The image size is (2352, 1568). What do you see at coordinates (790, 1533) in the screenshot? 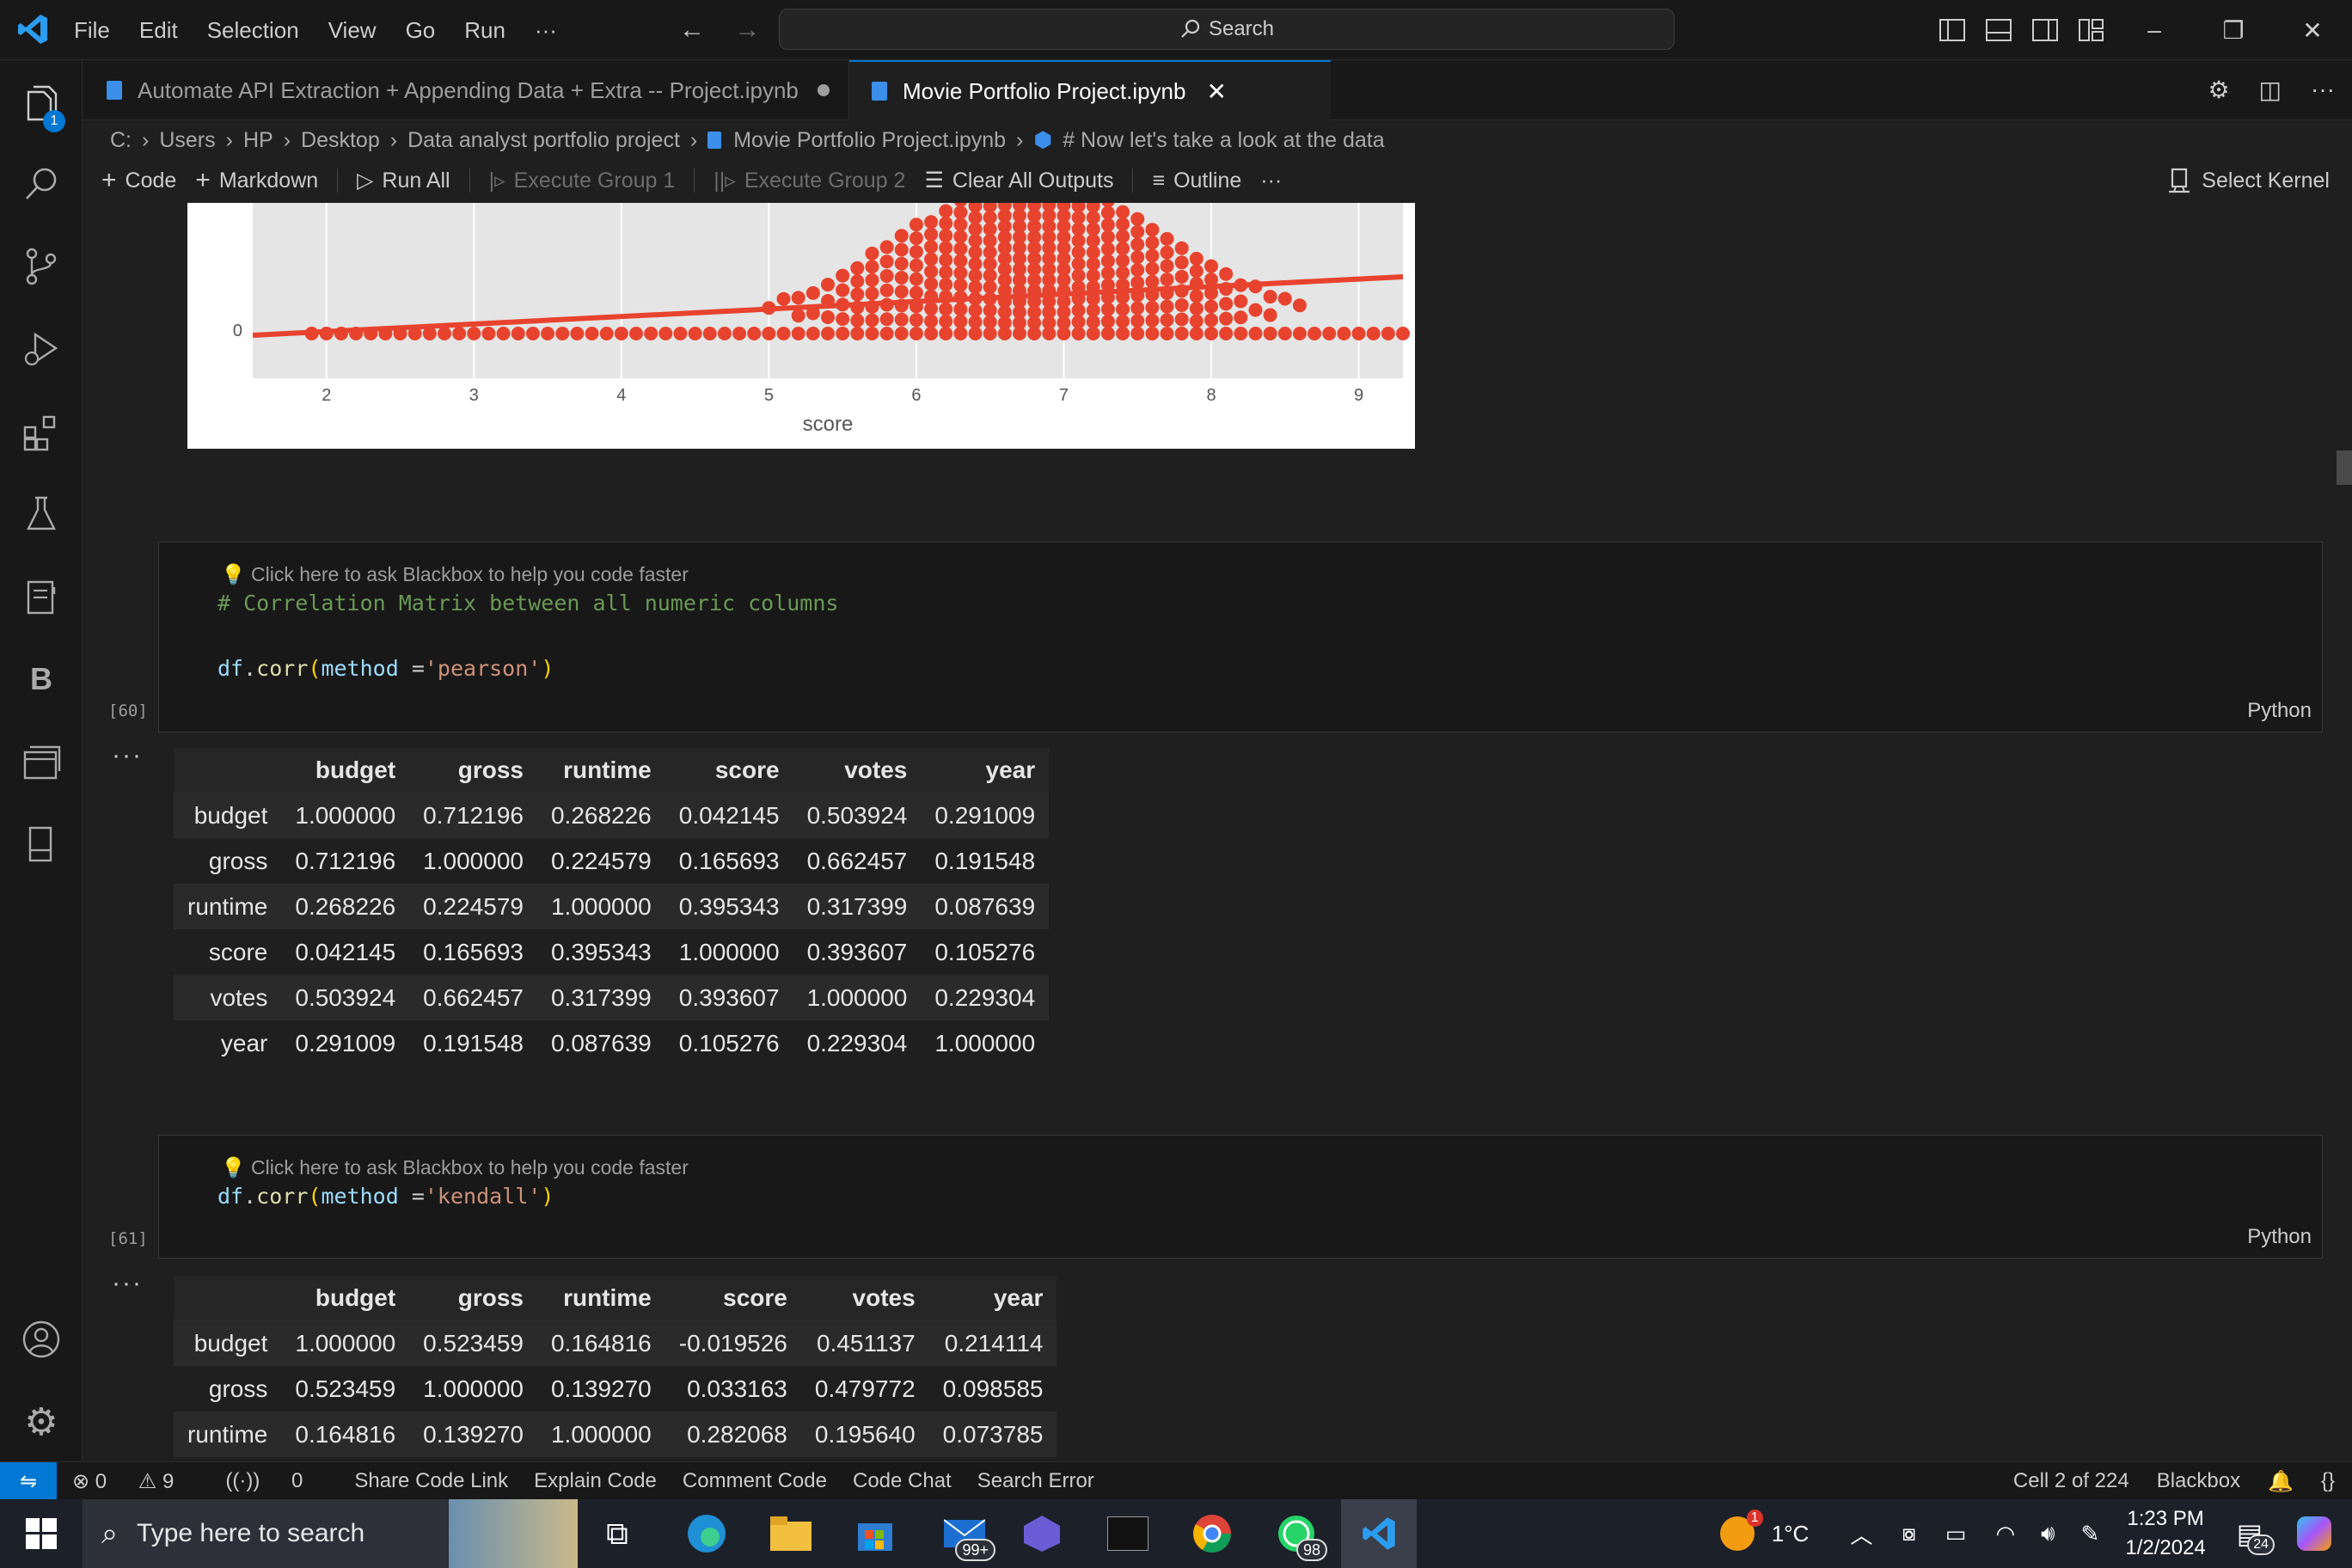
I see `file-explorer-icon` at bounding box center [790, 1533].